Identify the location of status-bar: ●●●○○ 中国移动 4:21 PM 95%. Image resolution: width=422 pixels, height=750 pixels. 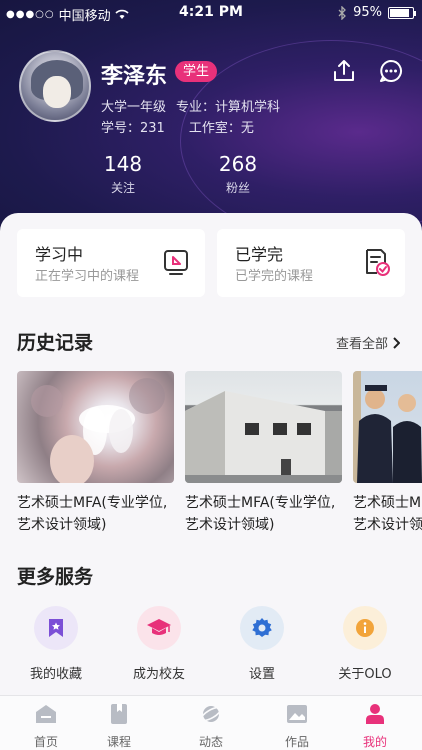
(211, 13).